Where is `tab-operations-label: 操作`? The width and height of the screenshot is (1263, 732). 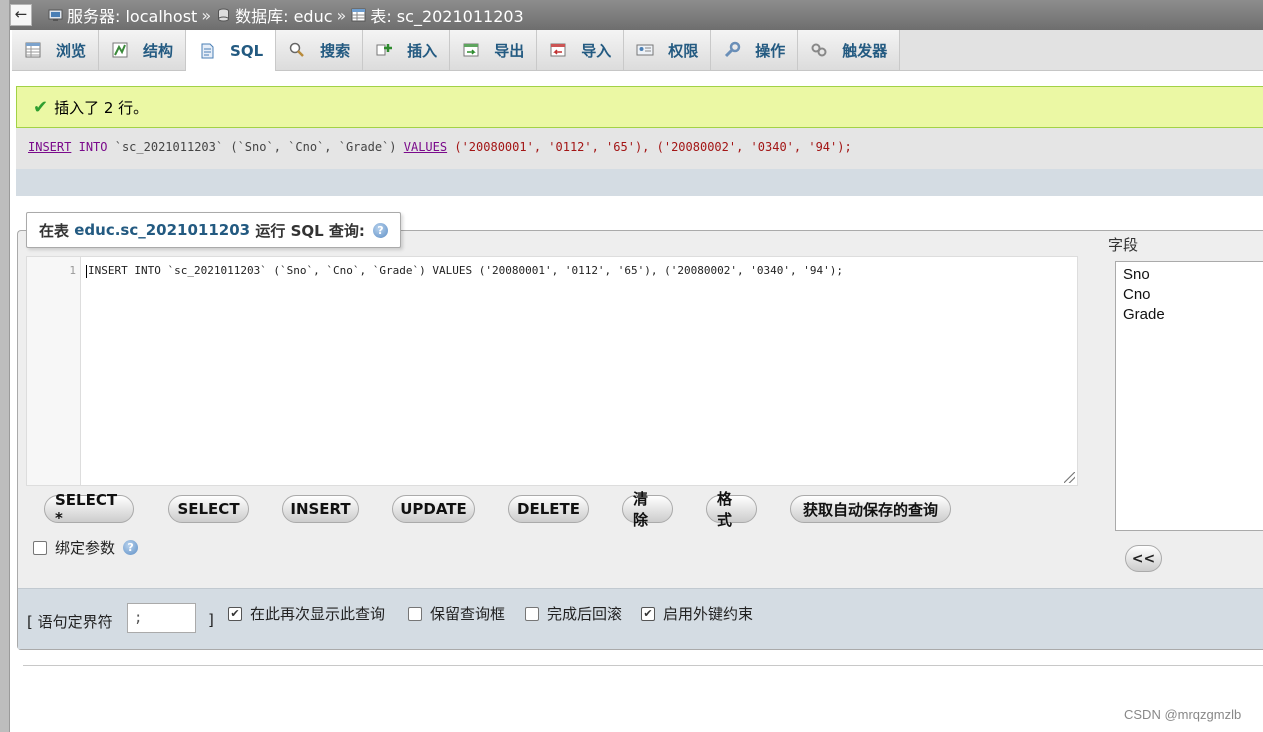 tab-operations-label: 操作 is located at coordinates (770, 50).